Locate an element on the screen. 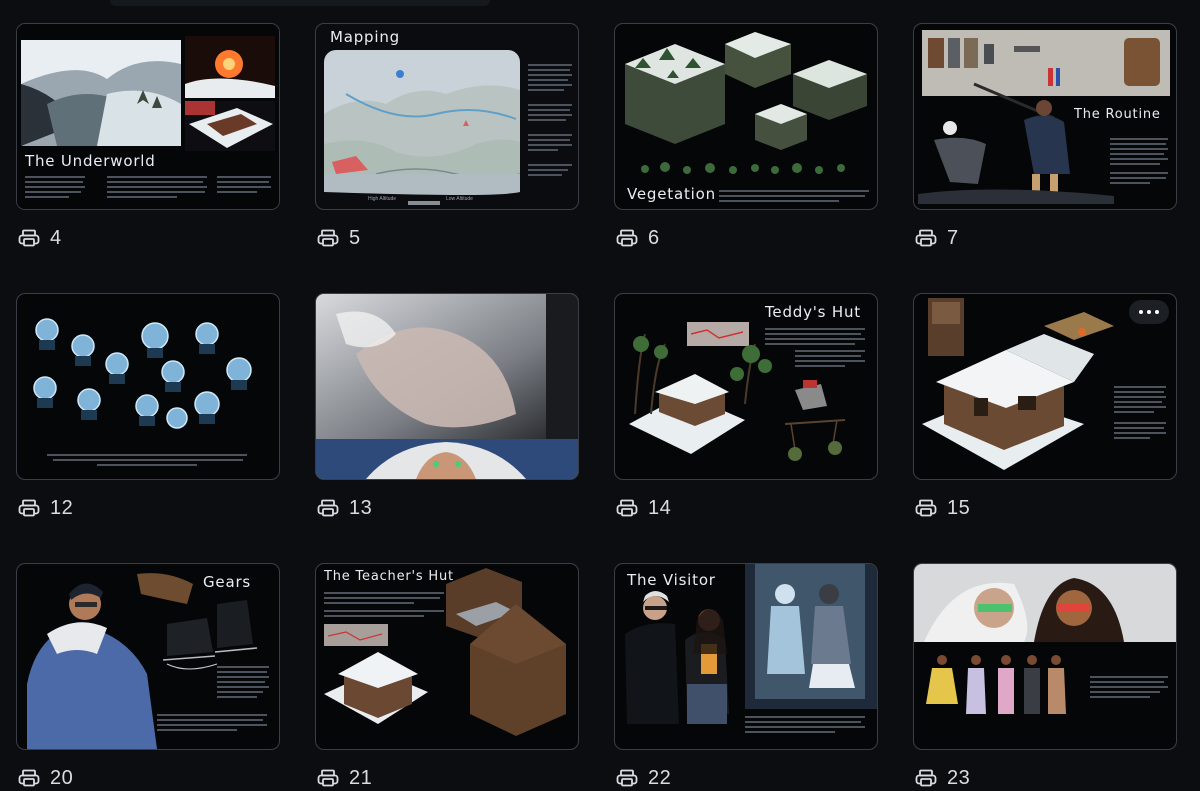 This screenshot has height=791, width=1200. thumbnail-title: Mapping is located at coordinates (365, 37).